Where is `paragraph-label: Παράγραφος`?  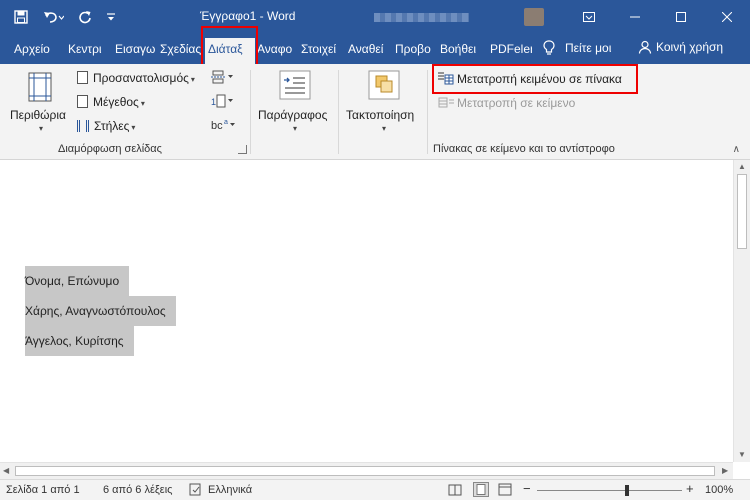
paragraph-label: Παράγραφος is located at coordinates (293, 115).